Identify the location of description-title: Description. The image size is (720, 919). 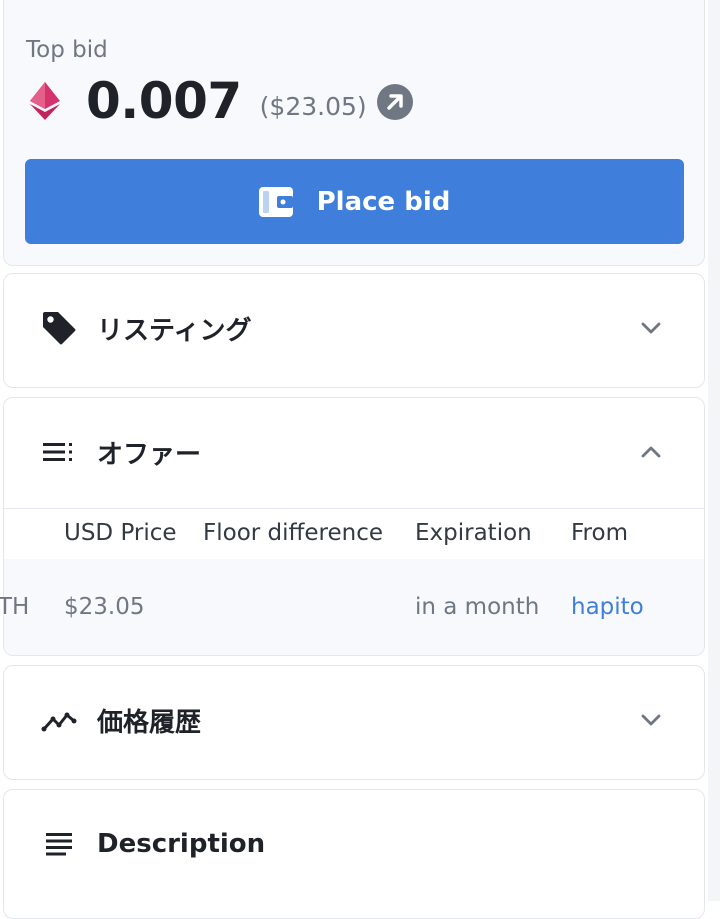
(181, 844).